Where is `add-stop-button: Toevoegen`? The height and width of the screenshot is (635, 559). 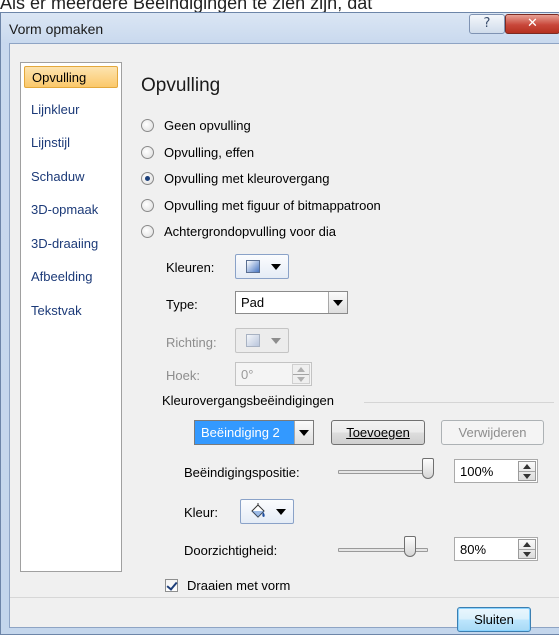
add-stop-button: Toevoegen is located at coordinates (378, 432).